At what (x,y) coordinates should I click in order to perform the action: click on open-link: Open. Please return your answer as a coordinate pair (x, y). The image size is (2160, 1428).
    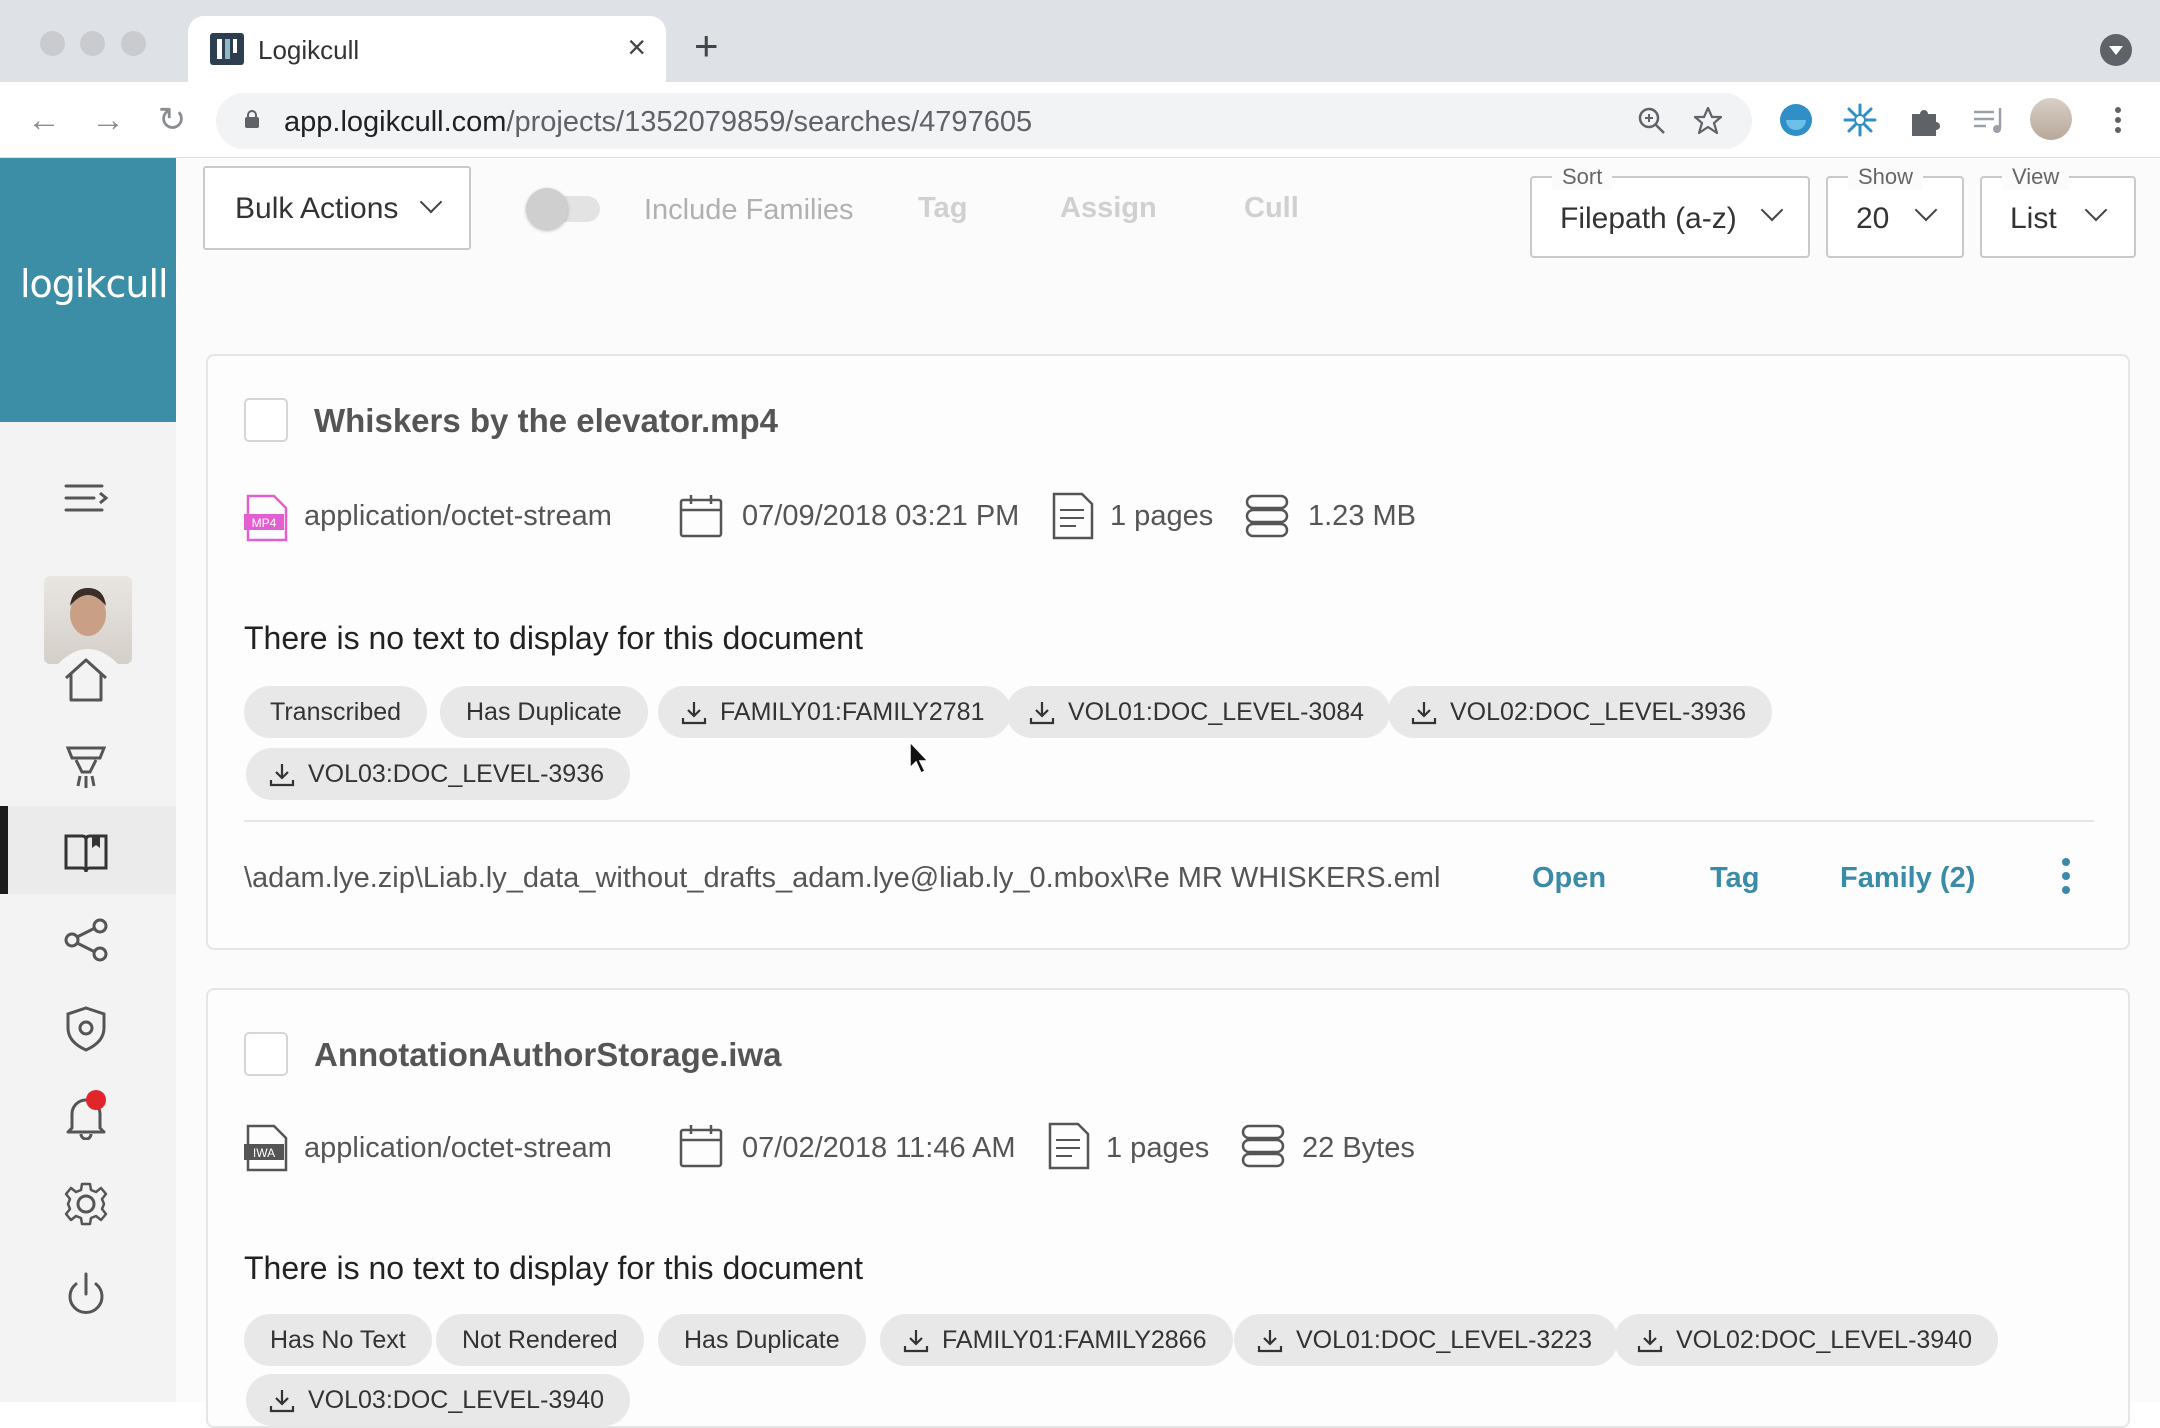
    Looking at the image, I should click on (1569, 878).